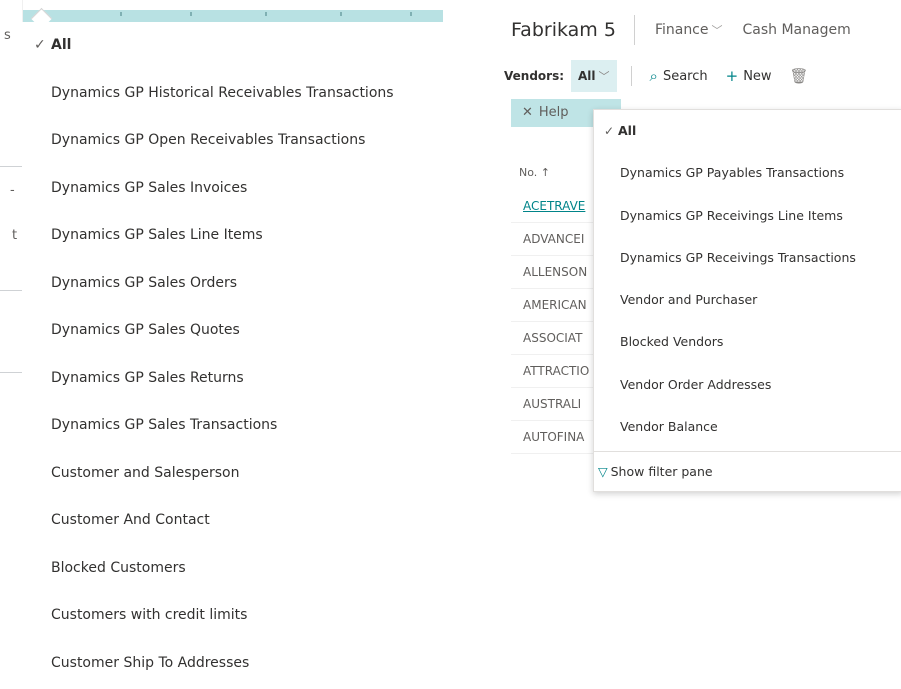 This screenshot has width=901, height=689. I want to click on filter-icon: ▽, so click(603, 471).